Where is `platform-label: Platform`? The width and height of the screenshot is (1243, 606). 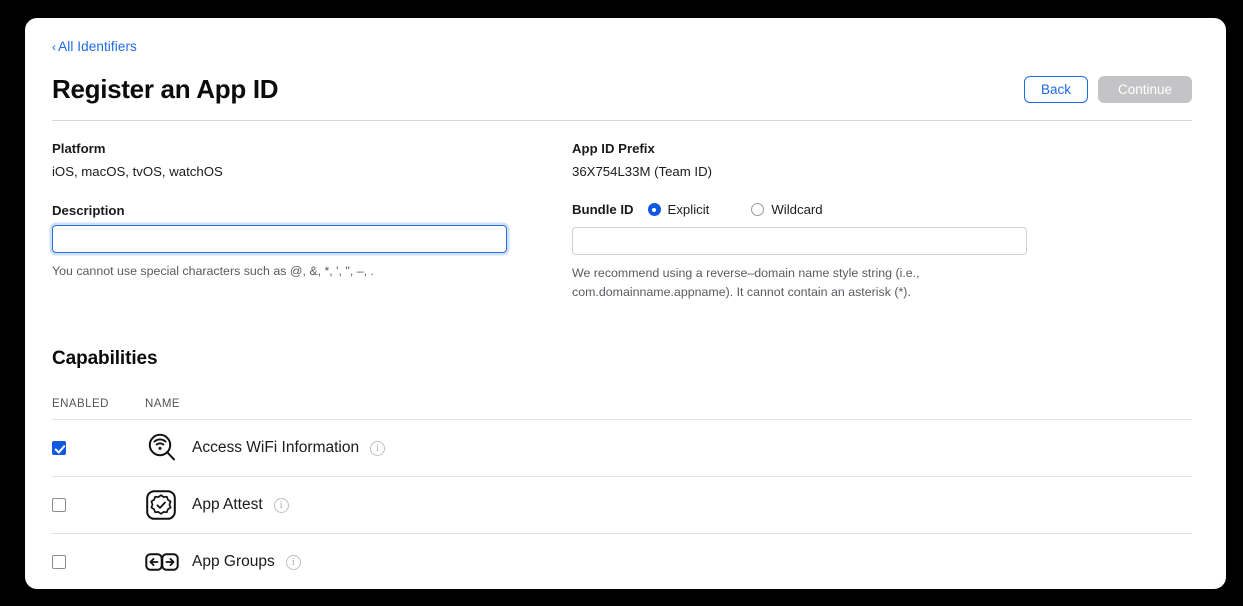
platform-label: Platform is located at coordinates (79, 148).